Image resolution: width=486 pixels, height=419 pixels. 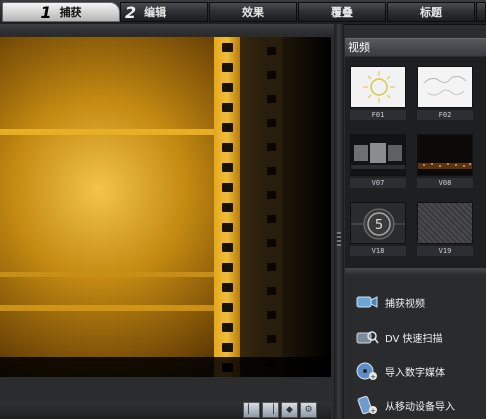 What do you see at coordinates (367, 405) in the screenshot?
I see `mobile-device-icon: +` at bounding box center [367, 405].